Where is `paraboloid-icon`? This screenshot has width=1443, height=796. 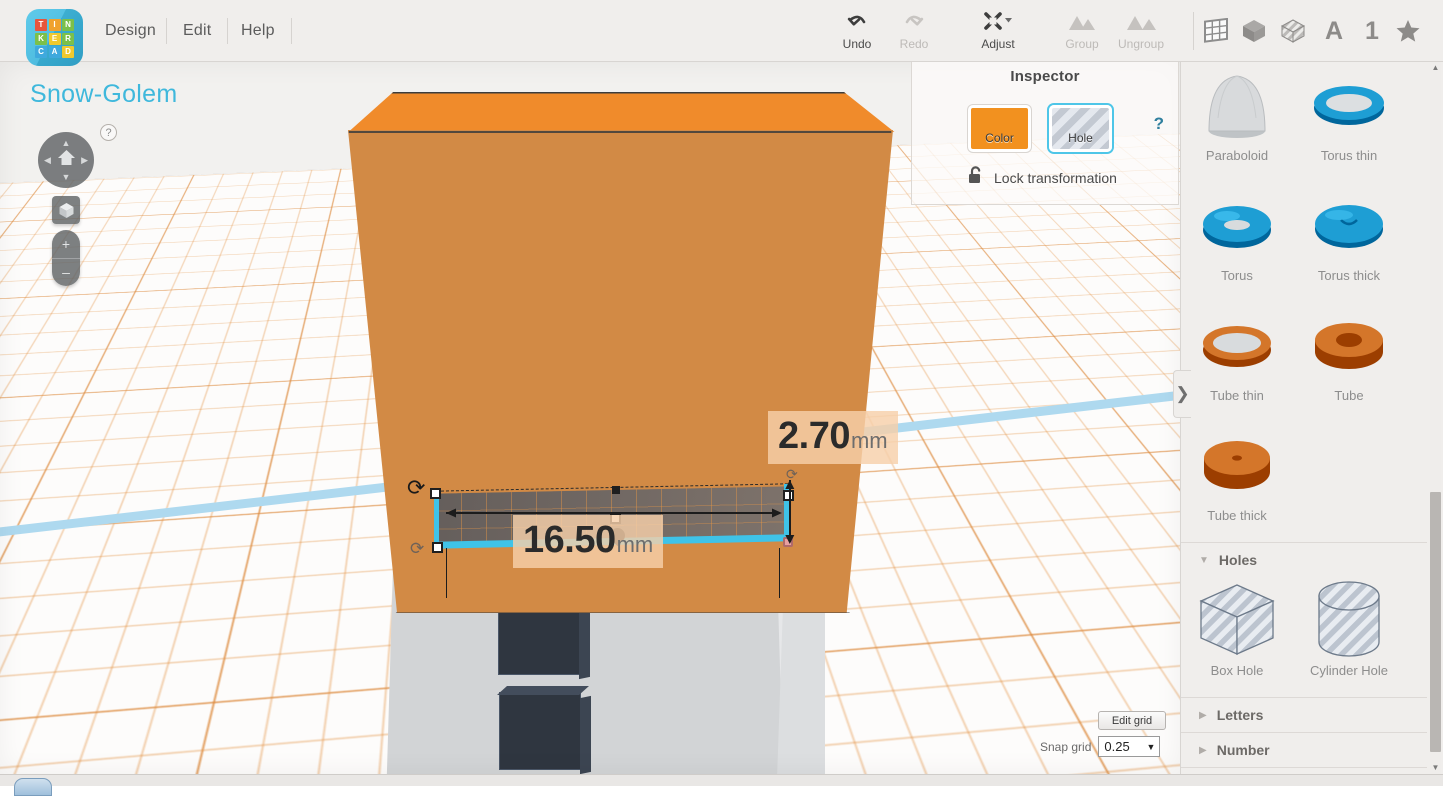 paraboloid-icon is located at coordinates (1237, 105).